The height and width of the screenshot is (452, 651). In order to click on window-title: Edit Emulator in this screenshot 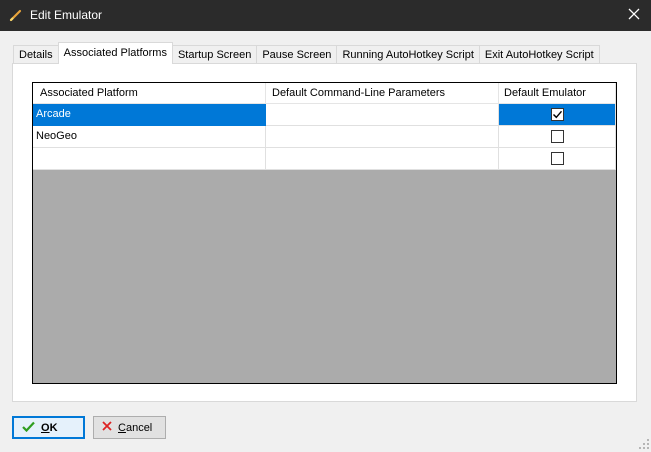, I will do `click(66, 15)`.